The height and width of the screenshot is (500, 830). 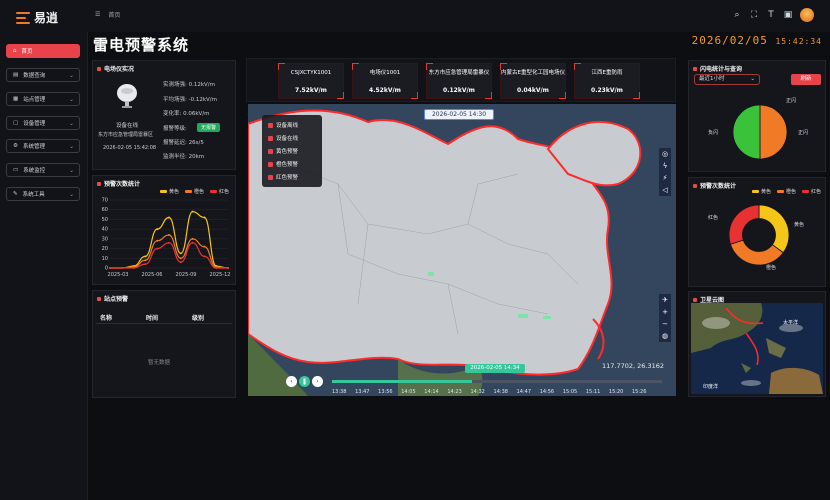 I want to click on y-tick-label: 70, so click(x=105, y=201).